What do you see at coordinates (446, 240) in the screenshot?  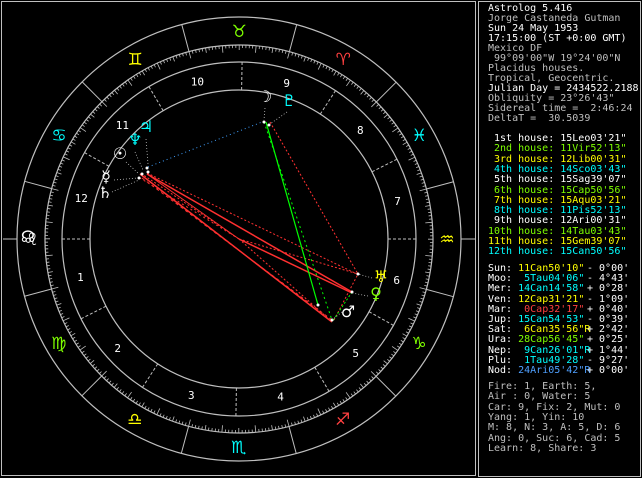 I see `aquarius-icon: ♒` at bounding box center [446, 240].